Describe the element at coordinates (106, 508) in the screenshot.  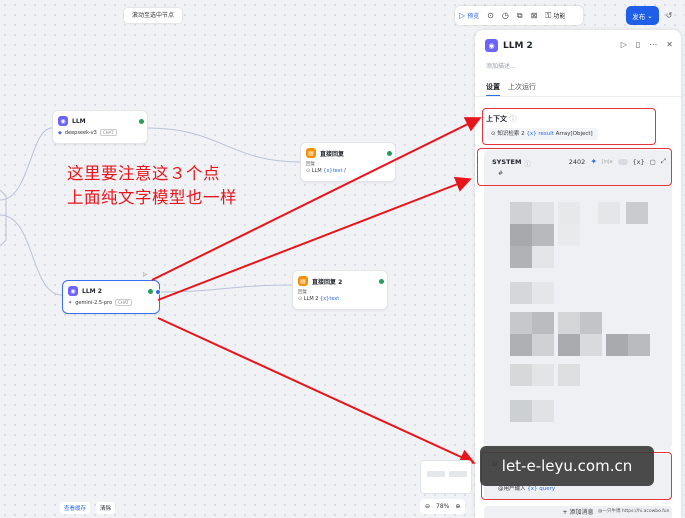
I see `clear-button: 清除` at that location.